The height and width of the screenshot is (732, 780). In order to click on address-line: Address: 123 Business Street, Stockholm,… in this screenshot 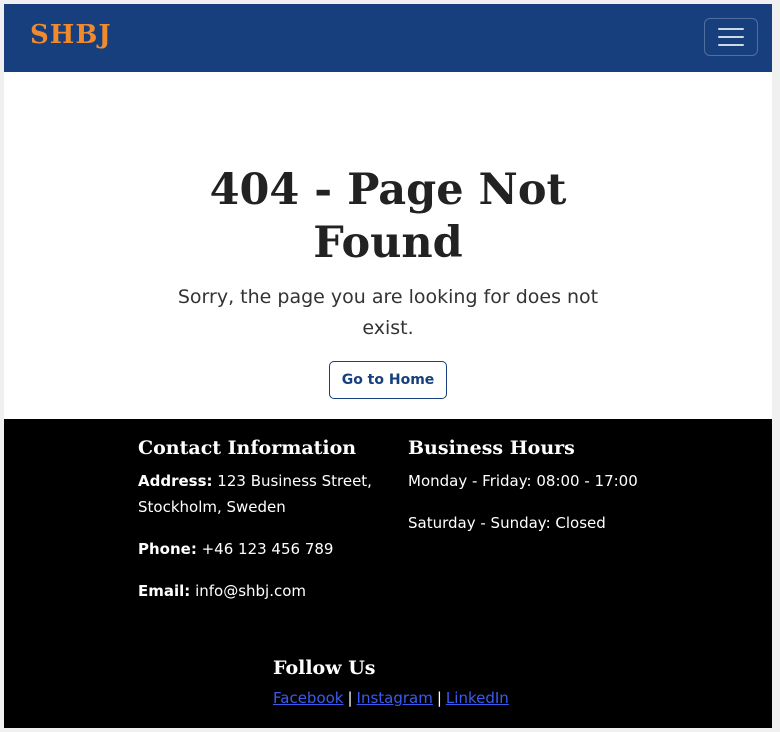, I will do `click(263, 494)`.